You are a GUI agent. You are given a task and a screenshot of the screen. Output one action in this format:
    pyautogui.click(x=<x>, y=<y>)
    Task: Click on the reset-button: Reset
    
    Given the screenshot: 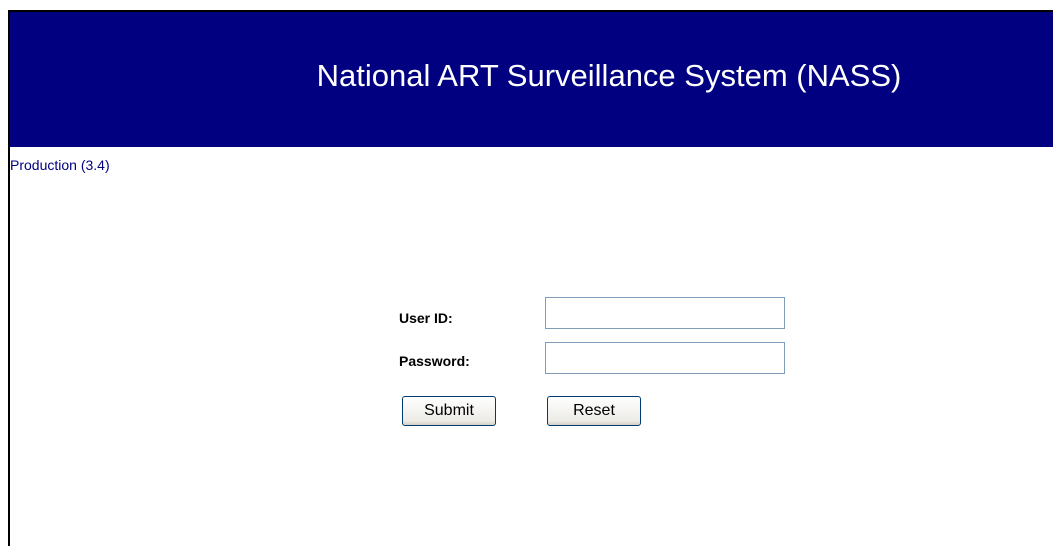 What is the action you would take?
    pyautogui.click(x=594, y=411)
    